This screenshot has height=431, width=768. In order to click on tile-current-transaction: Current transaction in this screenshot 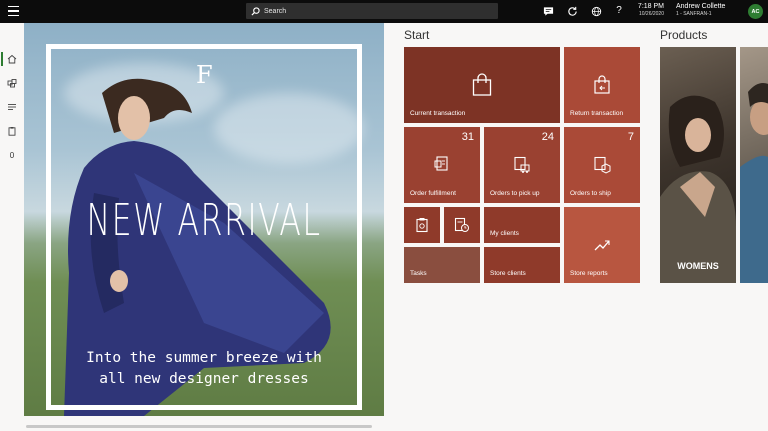, I will do `click(482, 85)`.